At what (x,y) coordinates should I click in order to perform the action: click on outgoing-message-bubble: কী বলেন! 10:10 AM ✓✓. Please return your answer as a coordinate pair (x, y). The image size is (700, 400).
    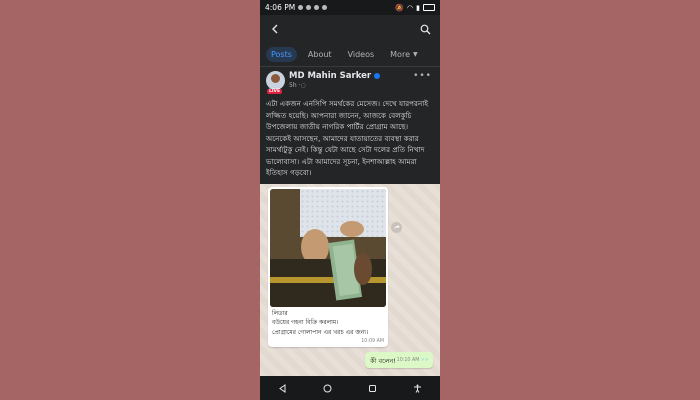
    Looking at the image, I should click on (399, 359).